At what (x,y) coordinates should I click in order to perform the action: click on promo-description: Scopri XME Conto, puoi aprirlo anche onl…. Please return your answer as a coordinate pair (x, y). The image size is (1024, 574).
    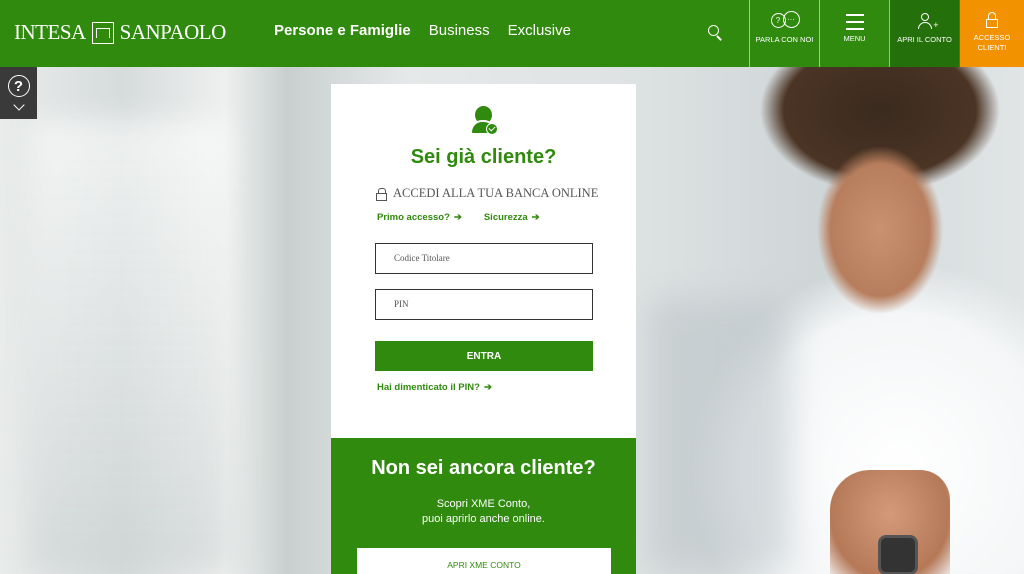
    Looking at the image, I should click on (483, 512).